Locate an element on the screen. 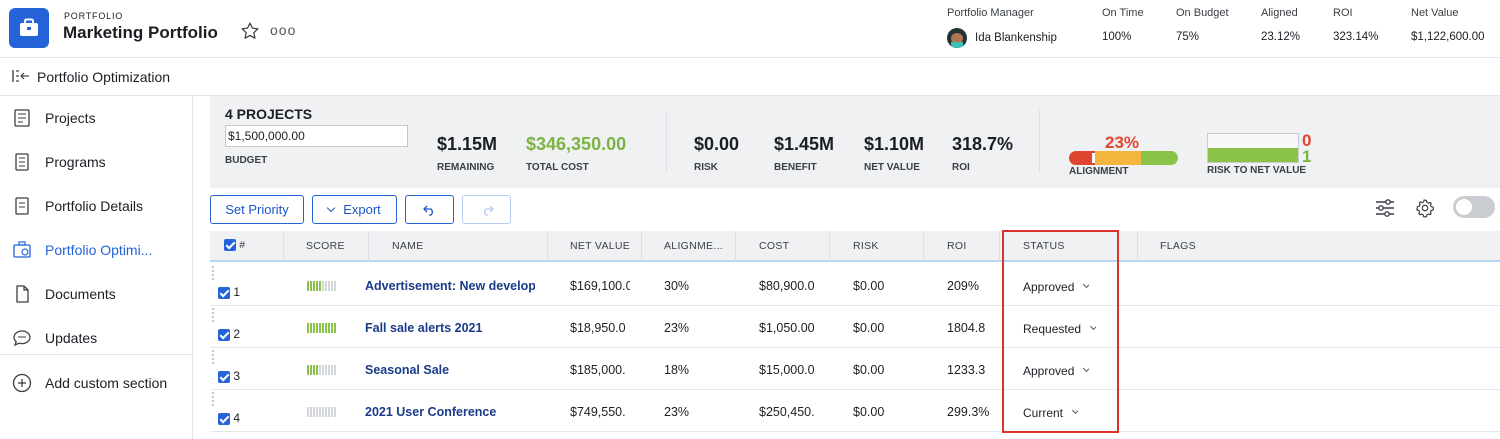 This screenshot has width=1500, height=439. manager-name: Ida Blankenship is located at coordinates (1016, 38).